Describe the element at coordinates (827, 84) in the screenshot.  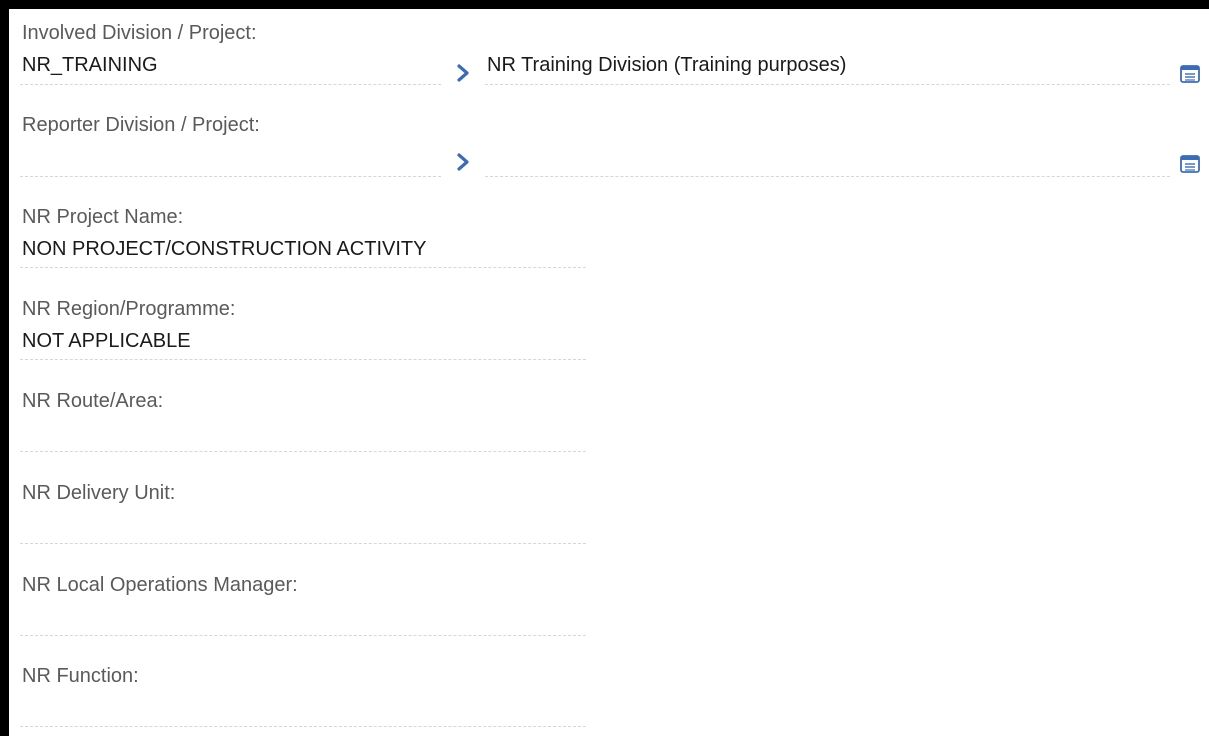
I see `involved-division-description-underline` at that location.